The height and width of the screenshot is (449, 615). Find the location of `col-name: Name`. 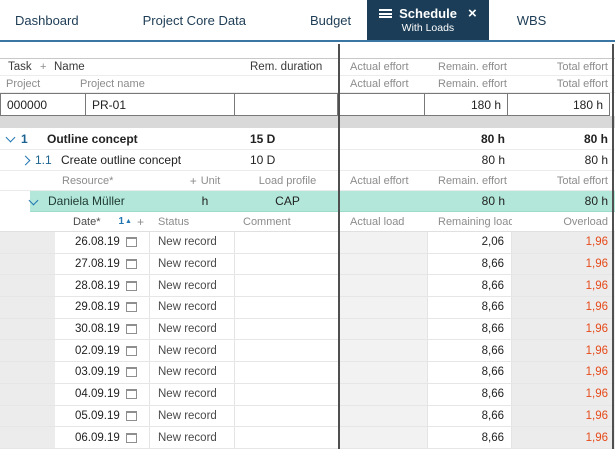

col-name: Name is located at coordinates (152, 67).